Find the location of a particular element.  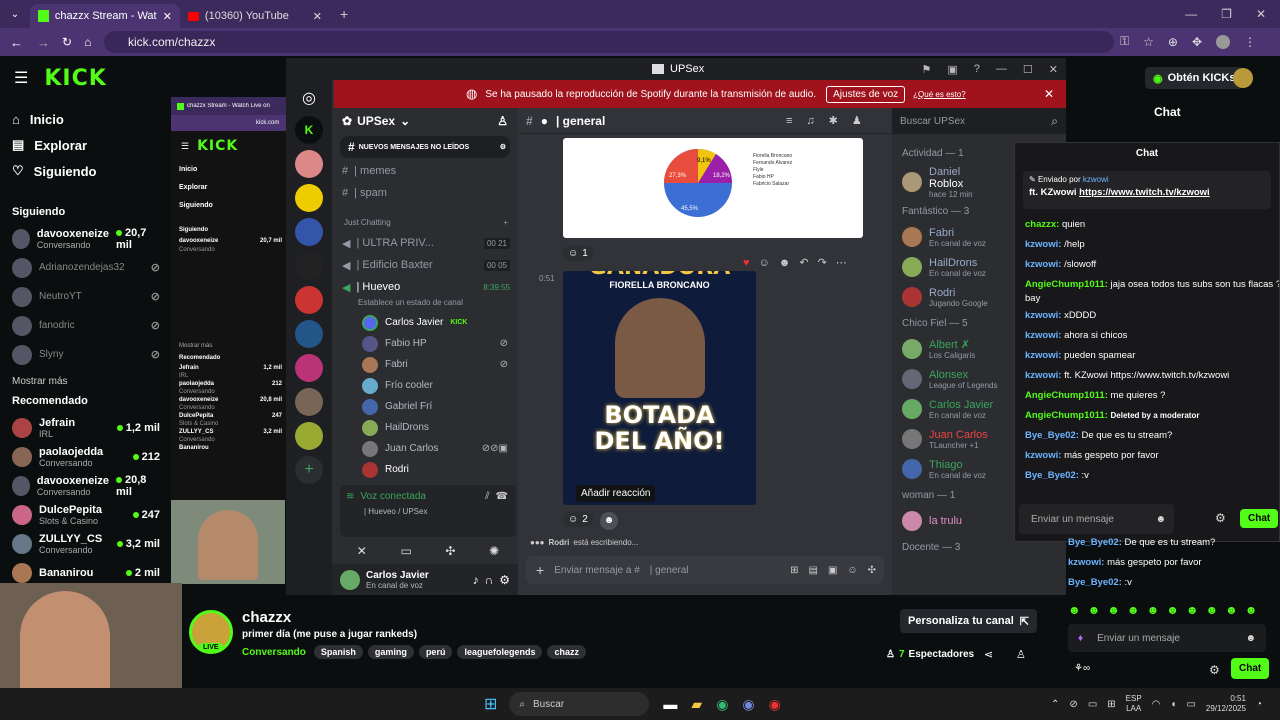

add-member-icon: ♙ is located at coordinates (502, 121).